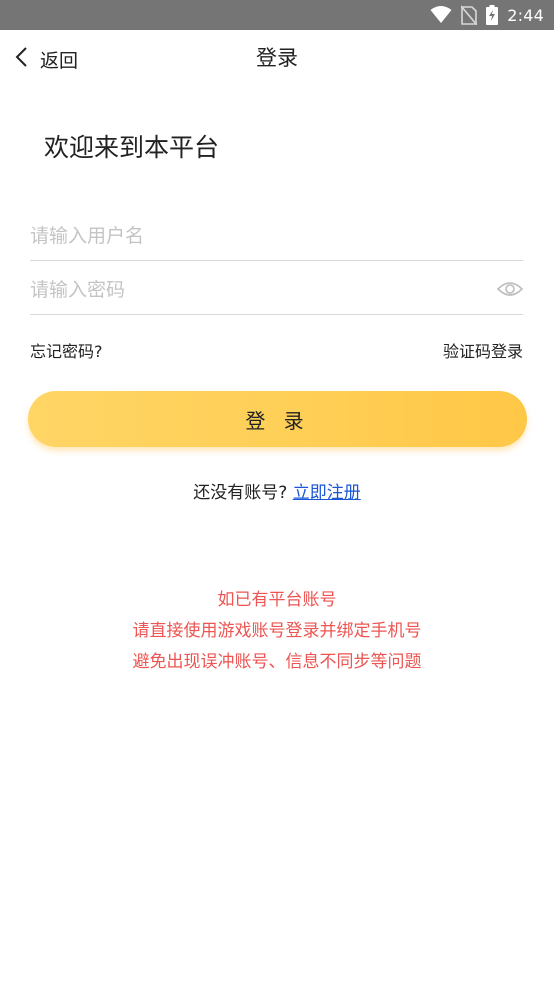 This screenshot has height=984, width=554. I want to click on password-input, so click(250, 290).